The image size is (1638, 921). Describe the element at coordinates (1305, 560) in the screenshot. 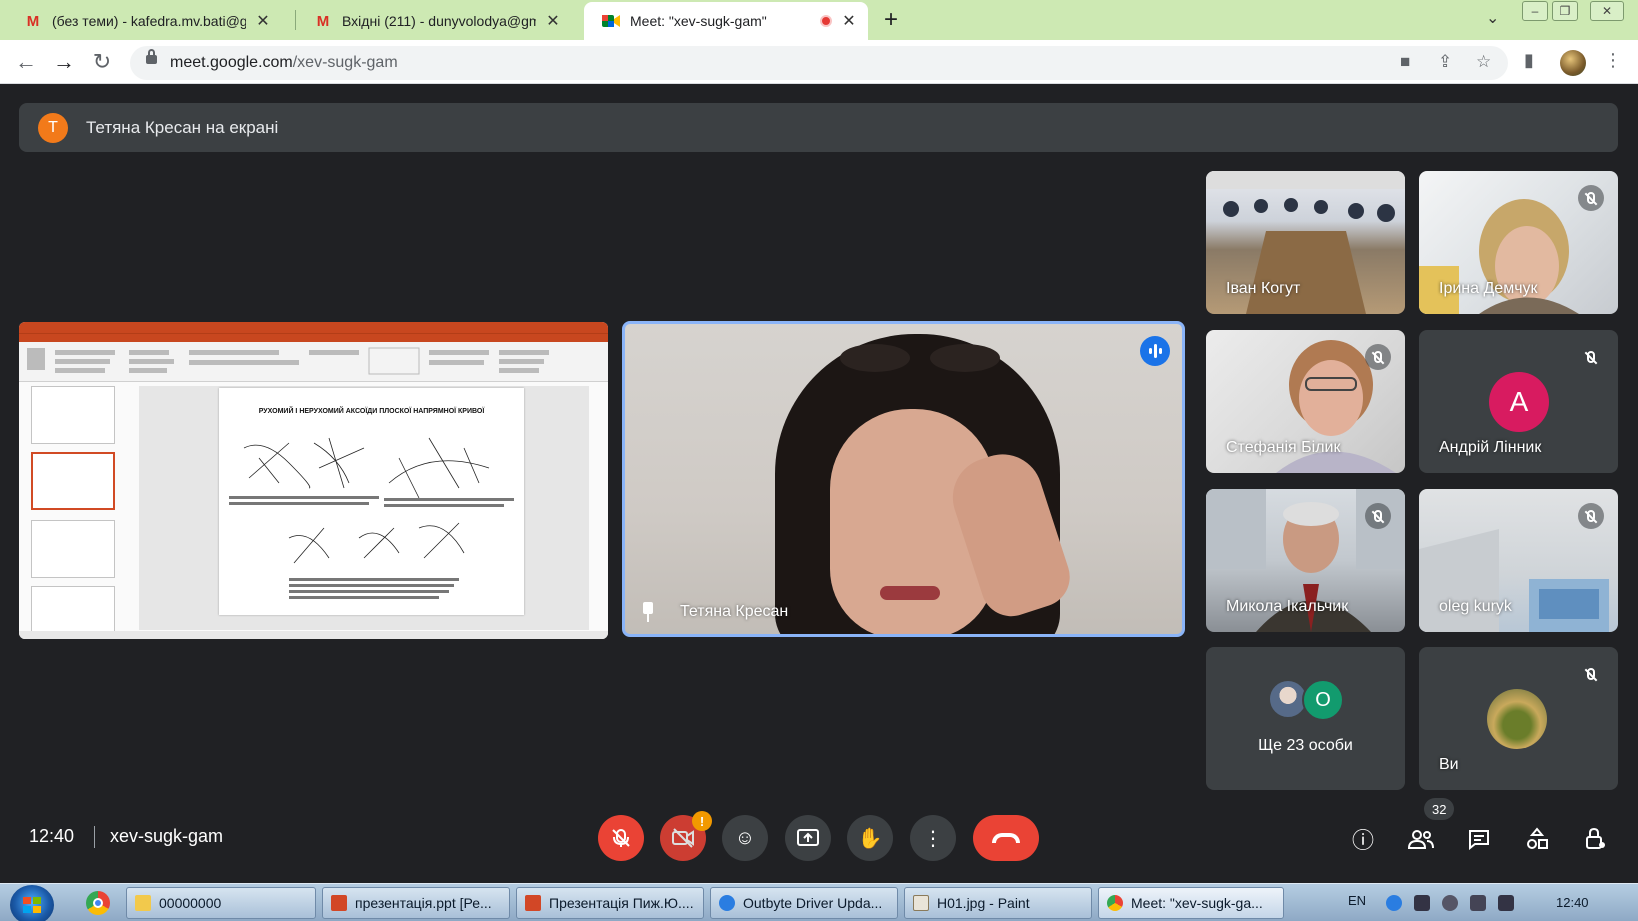

I see `participant-tile: Микола Ікальчик` at that location.